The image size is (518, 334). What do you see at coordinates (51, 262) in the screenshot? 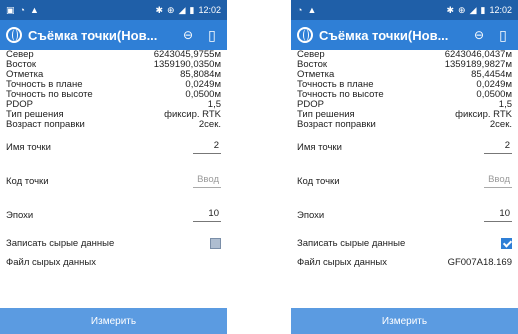
I see `raw-file-row: Файл сырых данных` at bounding box center [51, 262].